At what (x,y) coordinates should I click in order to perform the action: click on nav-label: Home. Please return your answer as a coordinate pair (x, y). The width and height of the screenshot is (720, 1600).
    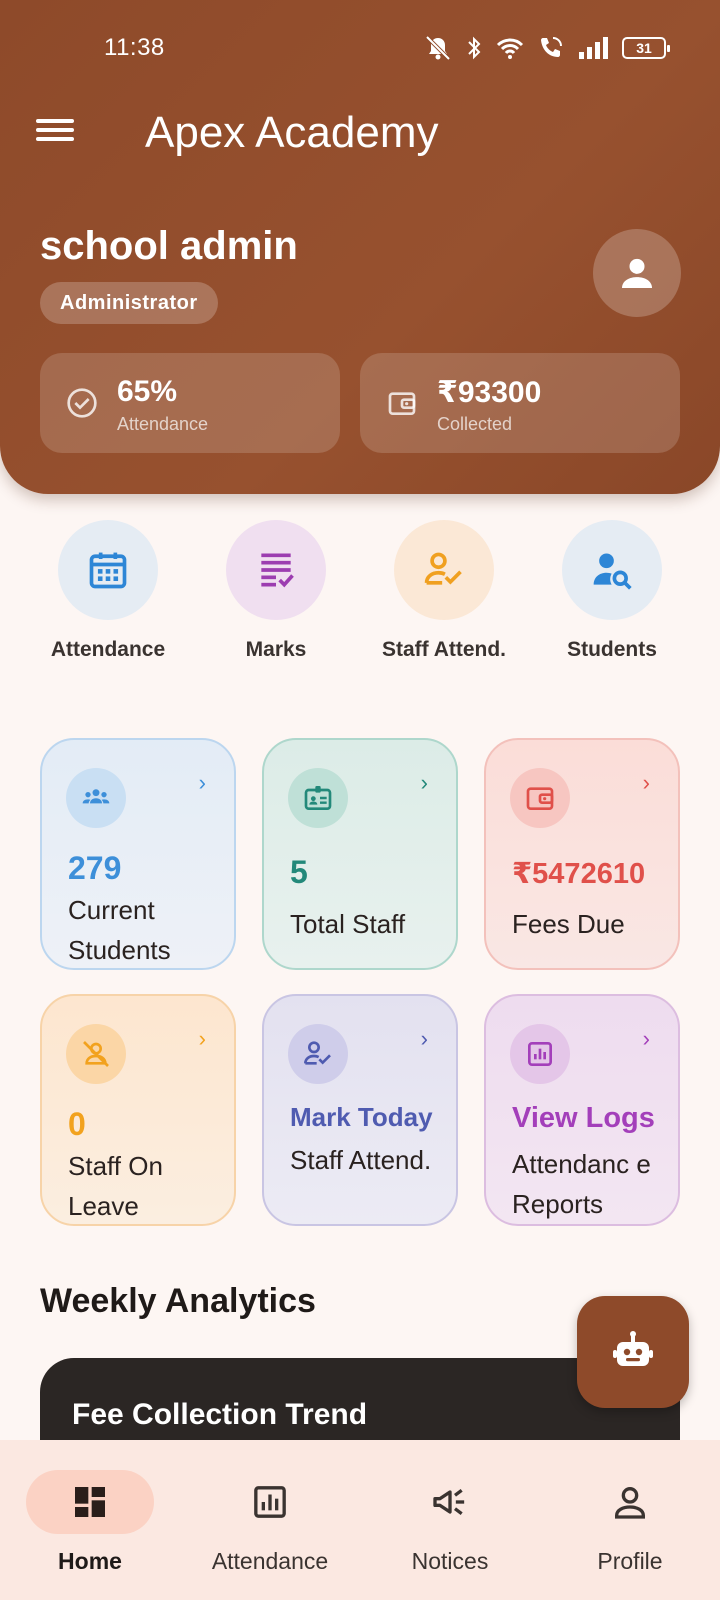
    Looking at the image, I should click on (90, 1561).